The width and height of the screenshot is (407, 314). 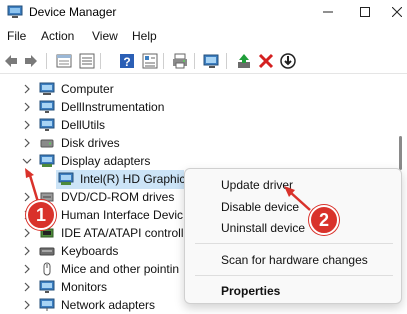 What do you see at coordinates (144, 36) in the screenshot?
I see `menu-help: Help` at bounding box center [144, 36].